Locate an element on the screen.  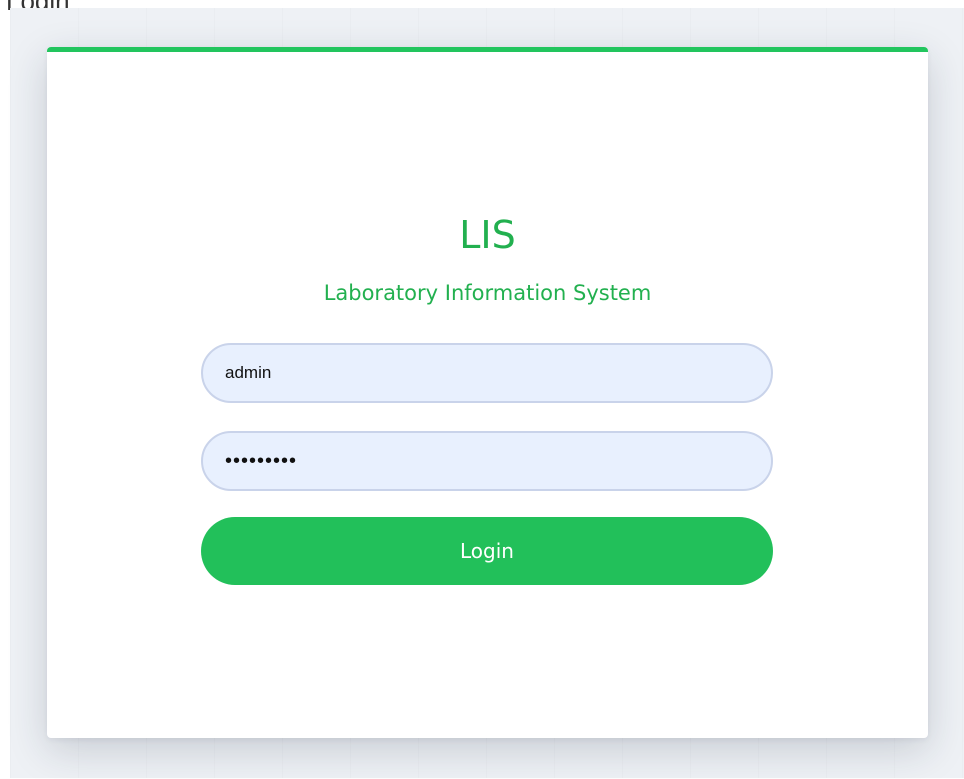
login-button: Login is located at coordinates (487, 551).